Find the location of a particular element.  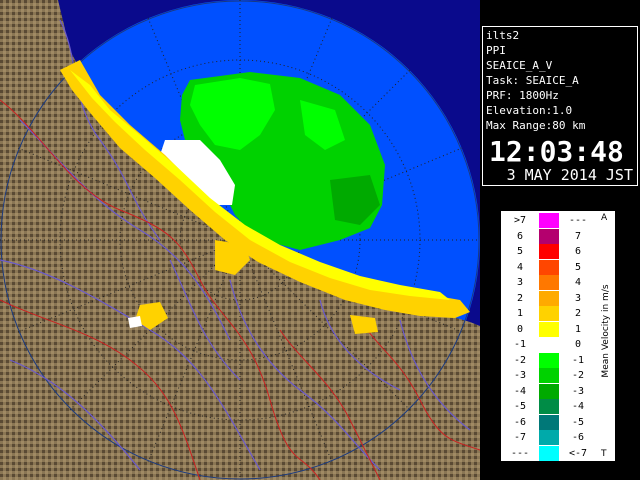

legend-low-label: 4 is located at coordinates (520, 267).